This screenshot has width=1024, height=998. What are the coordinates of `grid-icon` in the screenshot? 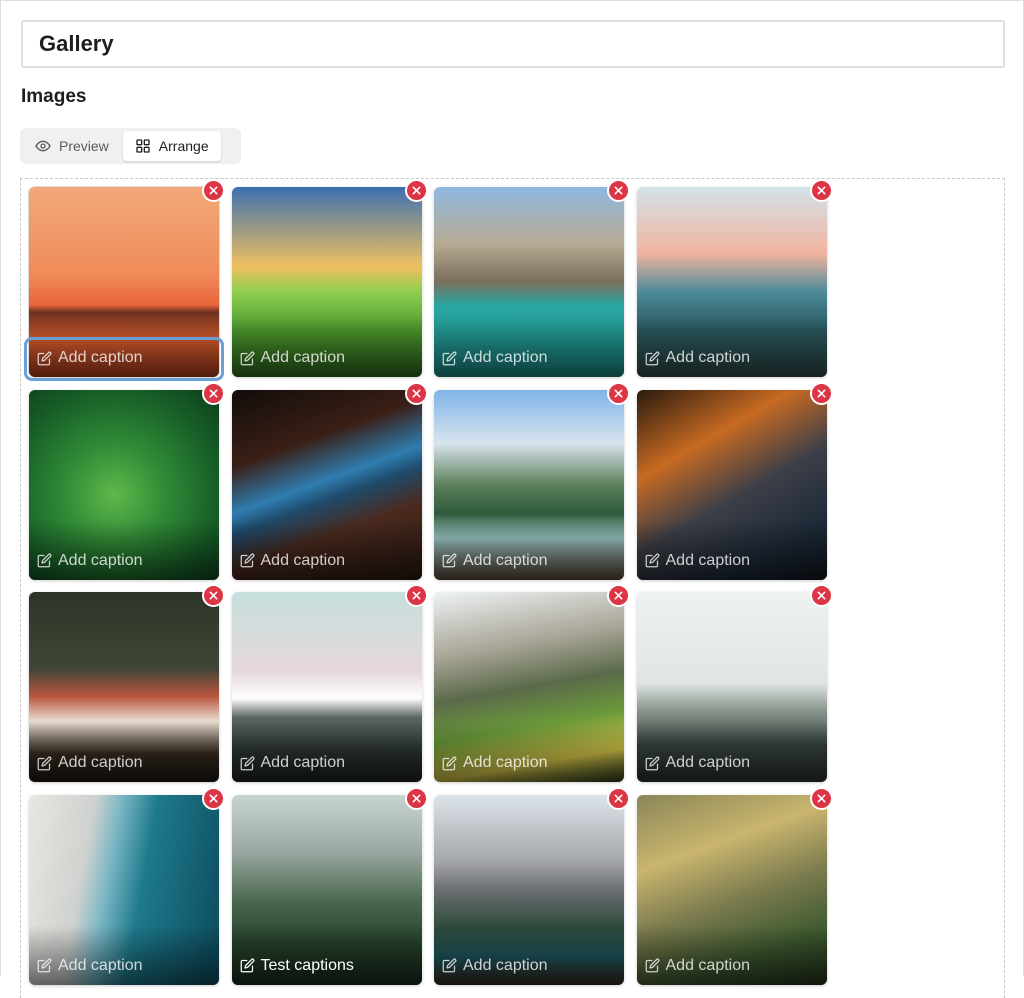 It's located at (143, 146).